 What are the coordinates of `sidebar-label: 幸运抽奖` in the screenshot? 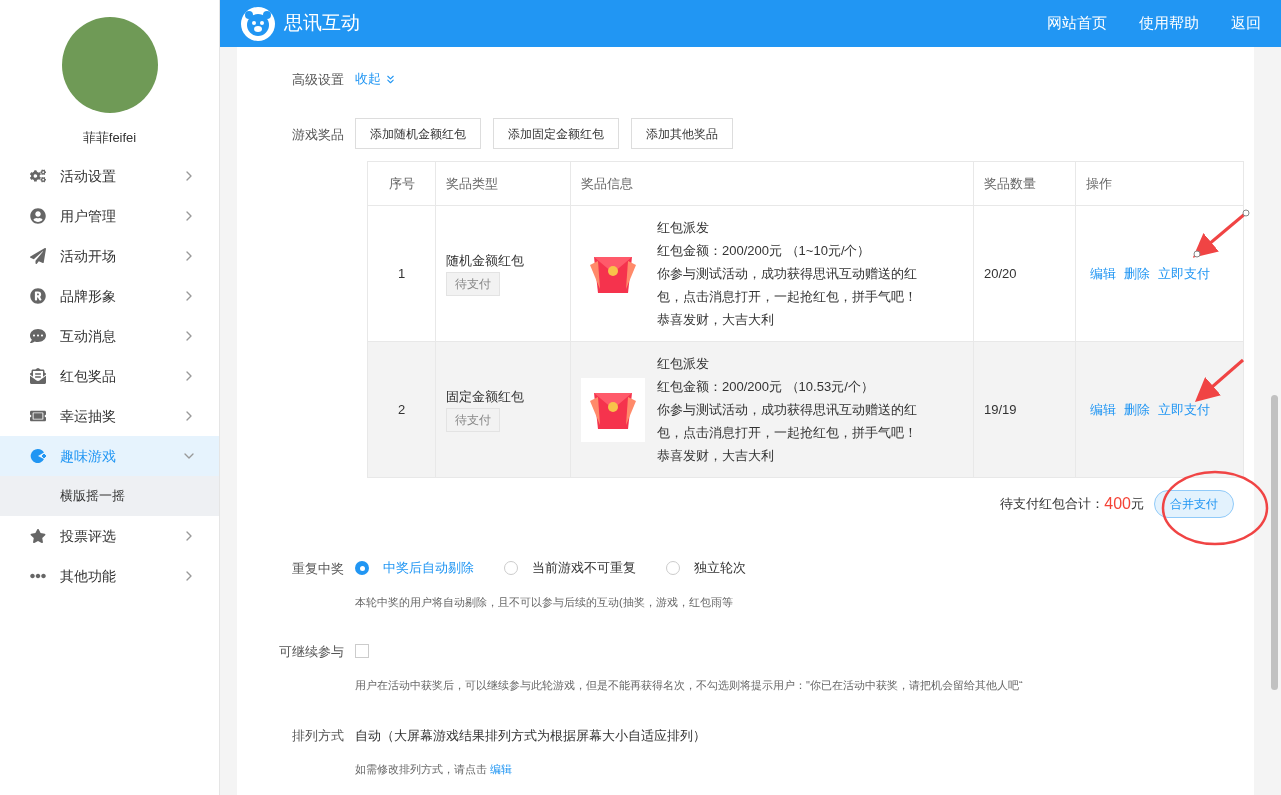 It's located at (88, 416).